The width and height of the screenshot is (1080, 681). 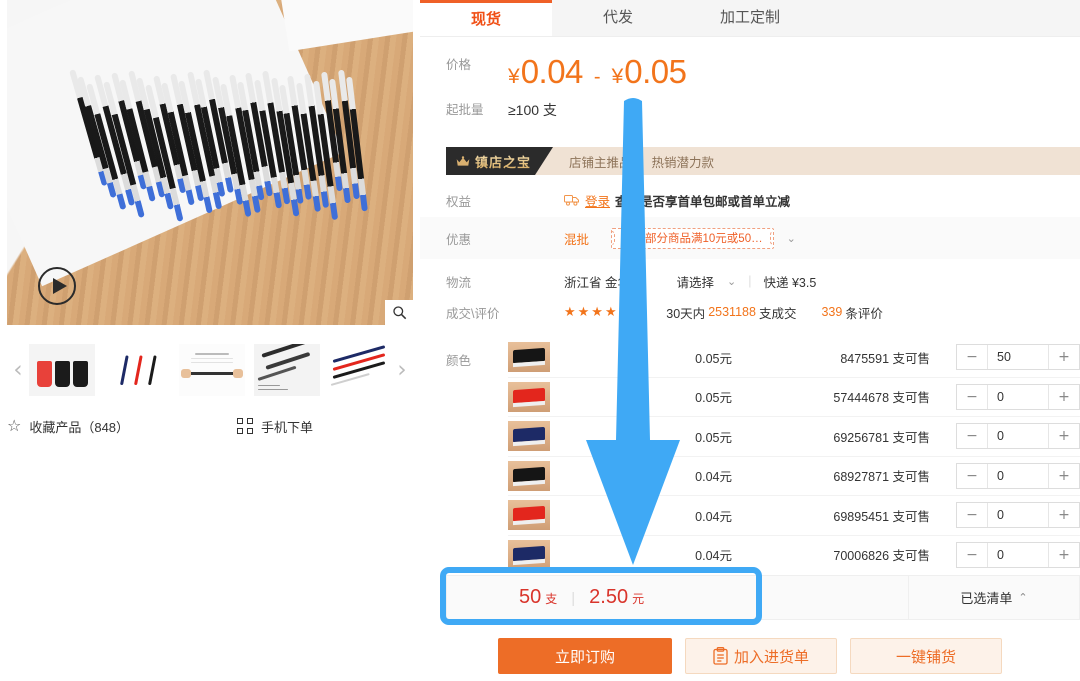 I want to click on qr-code-icon, so click(x=245, y=426).